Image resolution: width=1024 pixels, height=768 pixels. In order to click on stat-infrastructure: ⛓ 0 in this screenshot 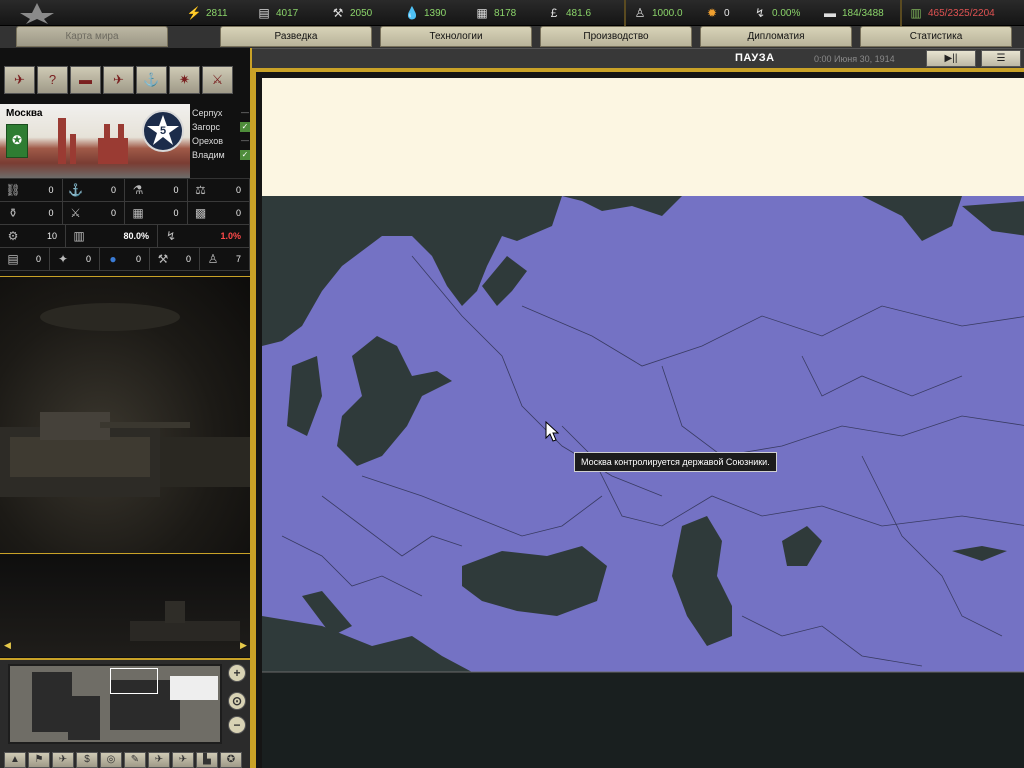, I will do `click(31, 190)`.